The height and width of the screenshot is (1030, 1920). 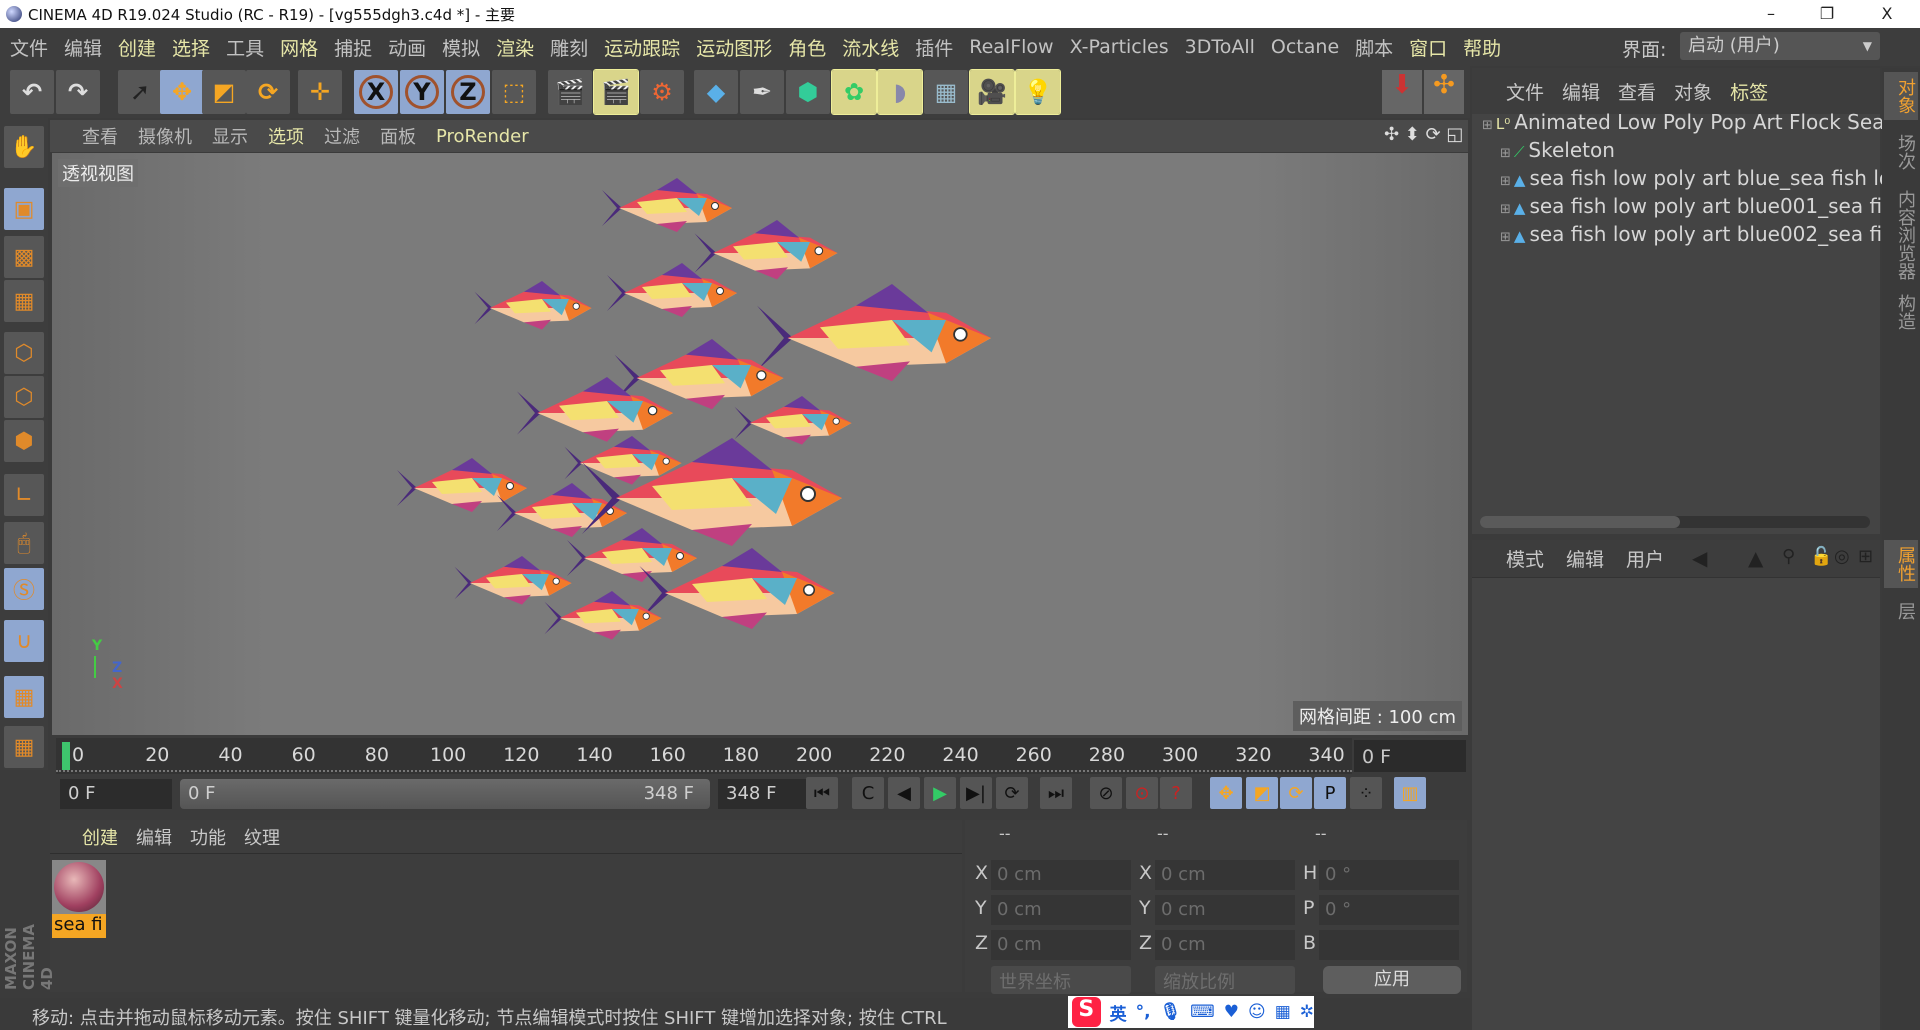 I want to click on viewport-menu-item: 面板, so click(x=398, y=136).